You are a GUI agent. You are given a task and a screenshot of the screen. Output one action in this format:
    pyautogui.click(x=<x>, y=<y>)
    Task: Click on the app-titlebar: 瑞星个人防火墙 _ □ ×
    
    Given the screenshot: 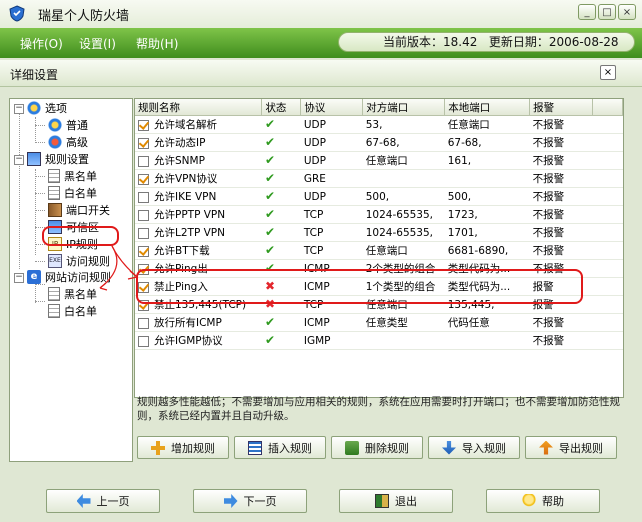 What is the action you would take?
    pyautogui.click(x=321, y=14)
    